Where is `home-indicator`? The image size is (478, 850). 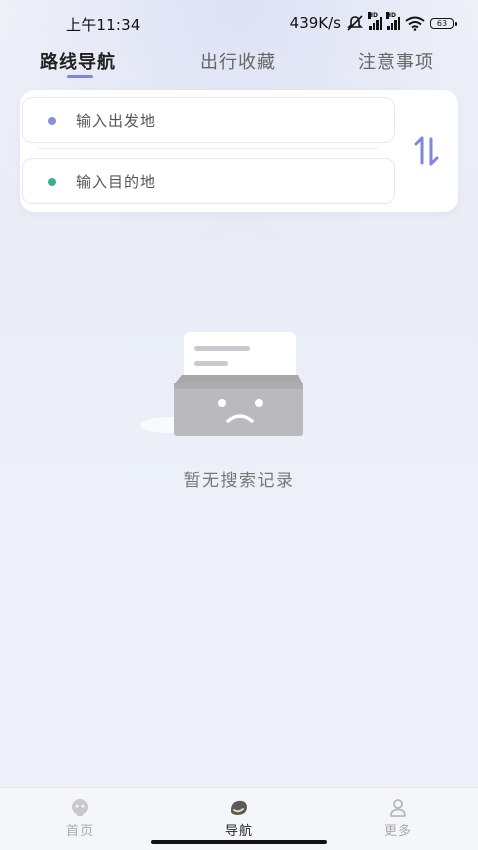 home-indicator is located at coordinates (239, 842).